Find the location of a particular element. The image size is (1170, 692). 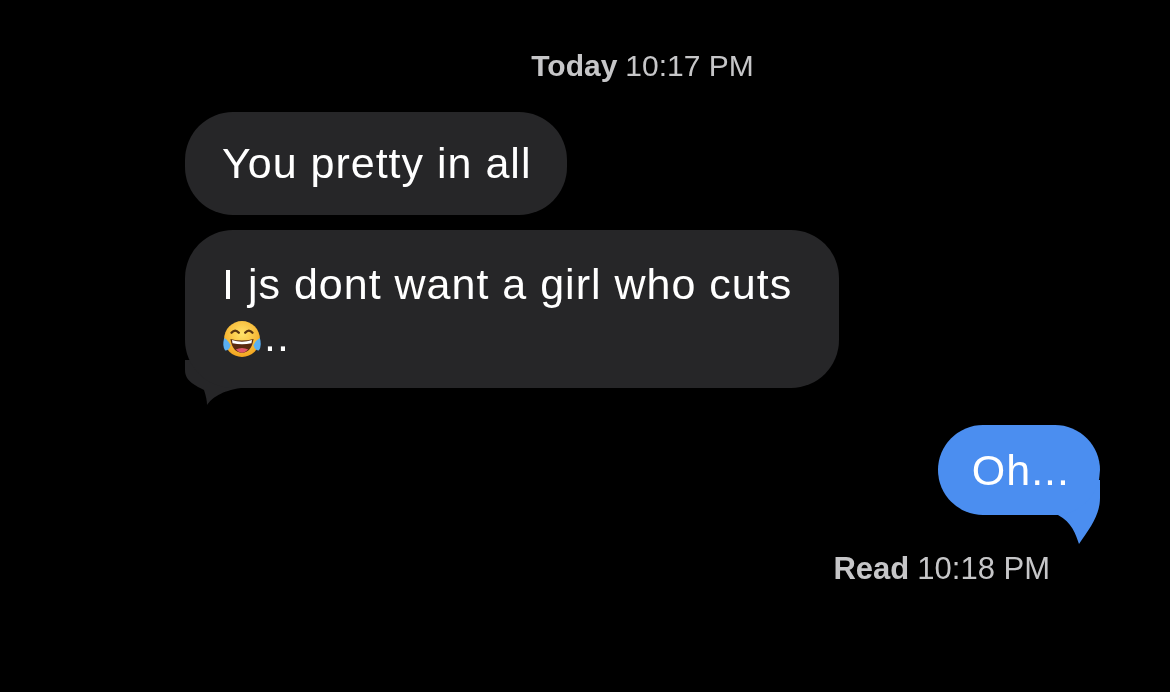

message-text: You pretty in all is located at coordinates (377, 163).